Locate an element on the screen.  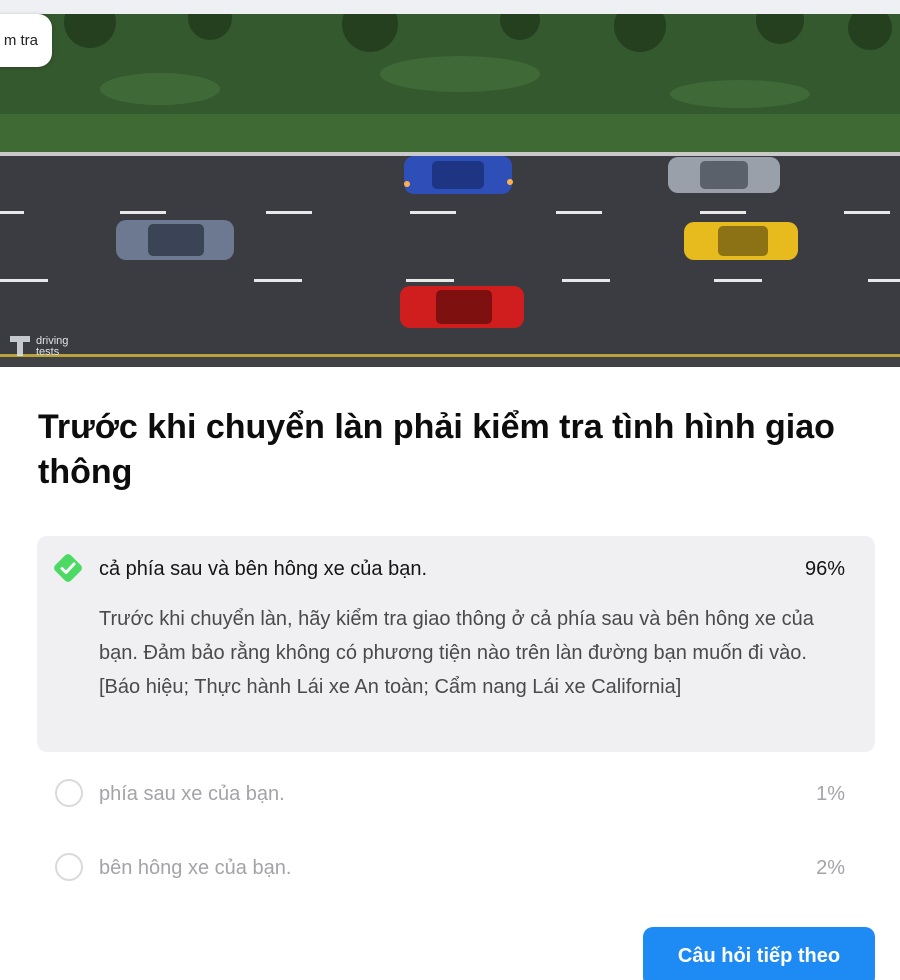
answer-percent: 1% is located at coordinates (830, 794).